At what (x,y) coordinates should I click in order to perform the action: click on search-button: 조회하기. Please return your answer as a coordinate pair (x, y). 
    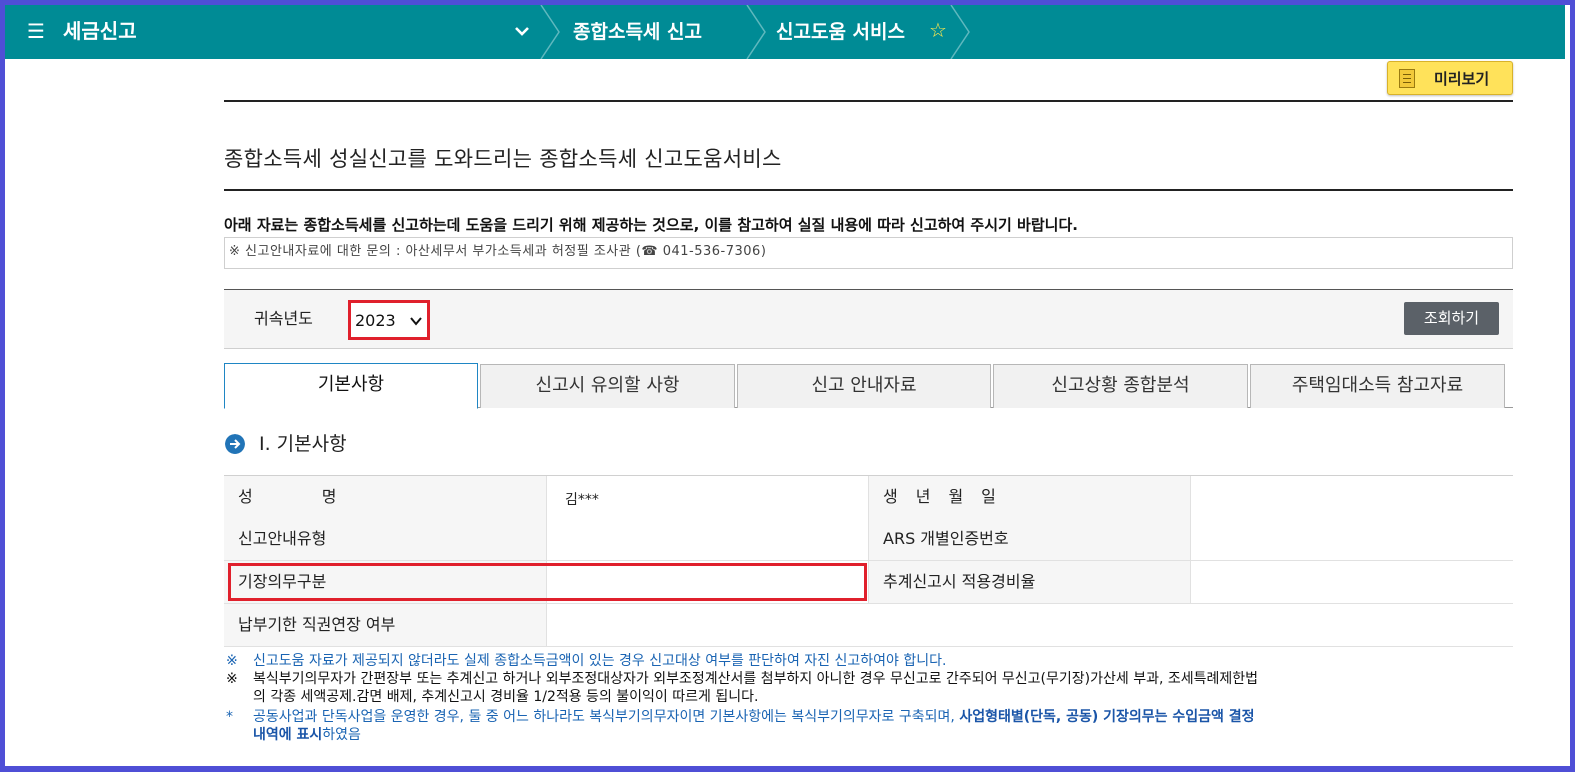
    Looking at the image, I should click on (1451, 318).